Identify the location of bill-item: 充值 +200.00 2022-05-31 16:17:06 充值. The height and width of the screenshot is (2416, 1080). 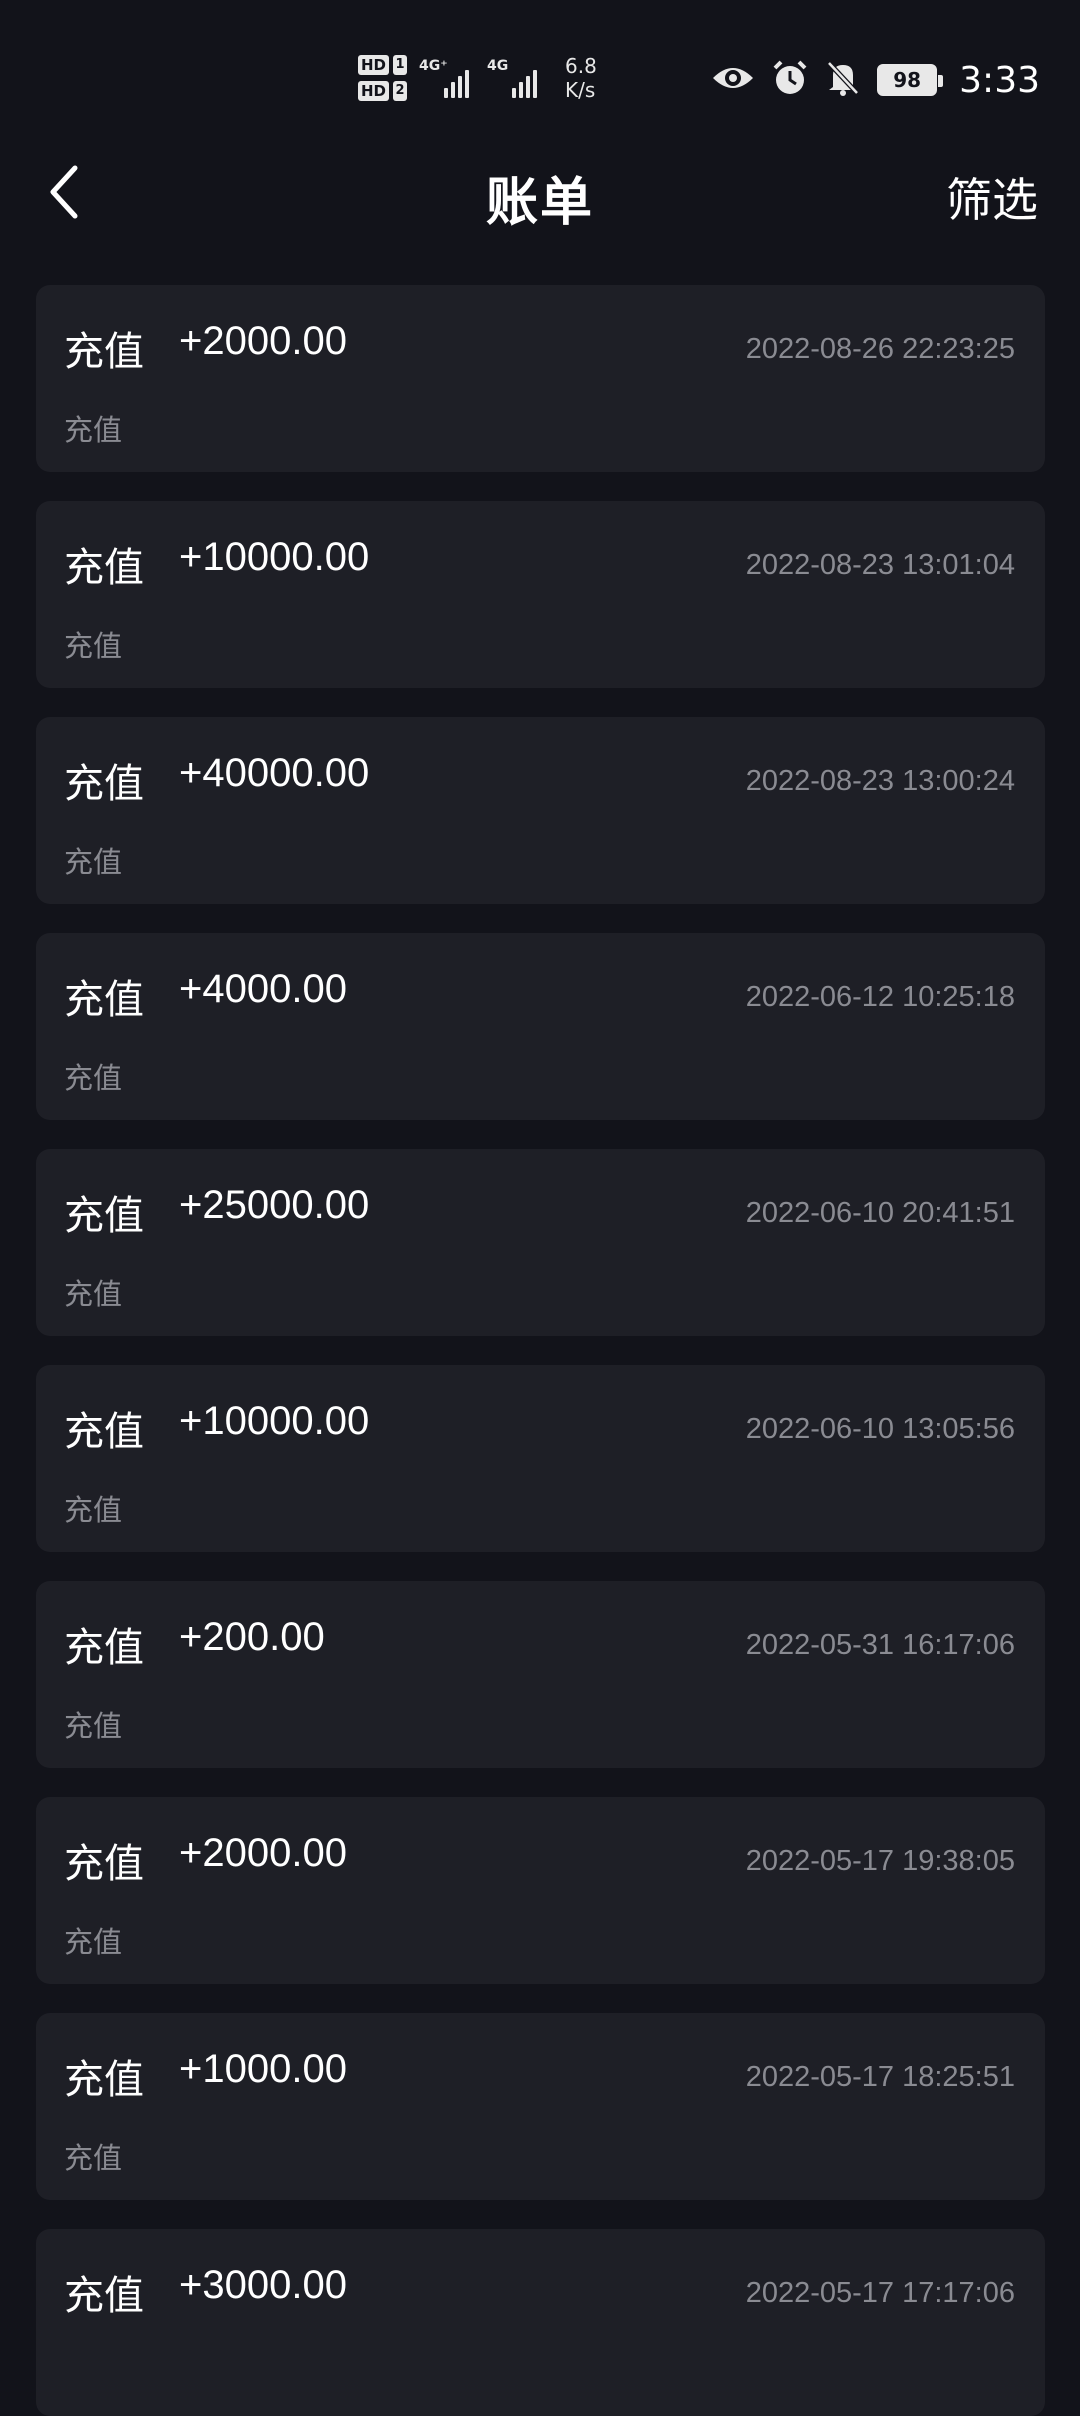
(540, 1674).